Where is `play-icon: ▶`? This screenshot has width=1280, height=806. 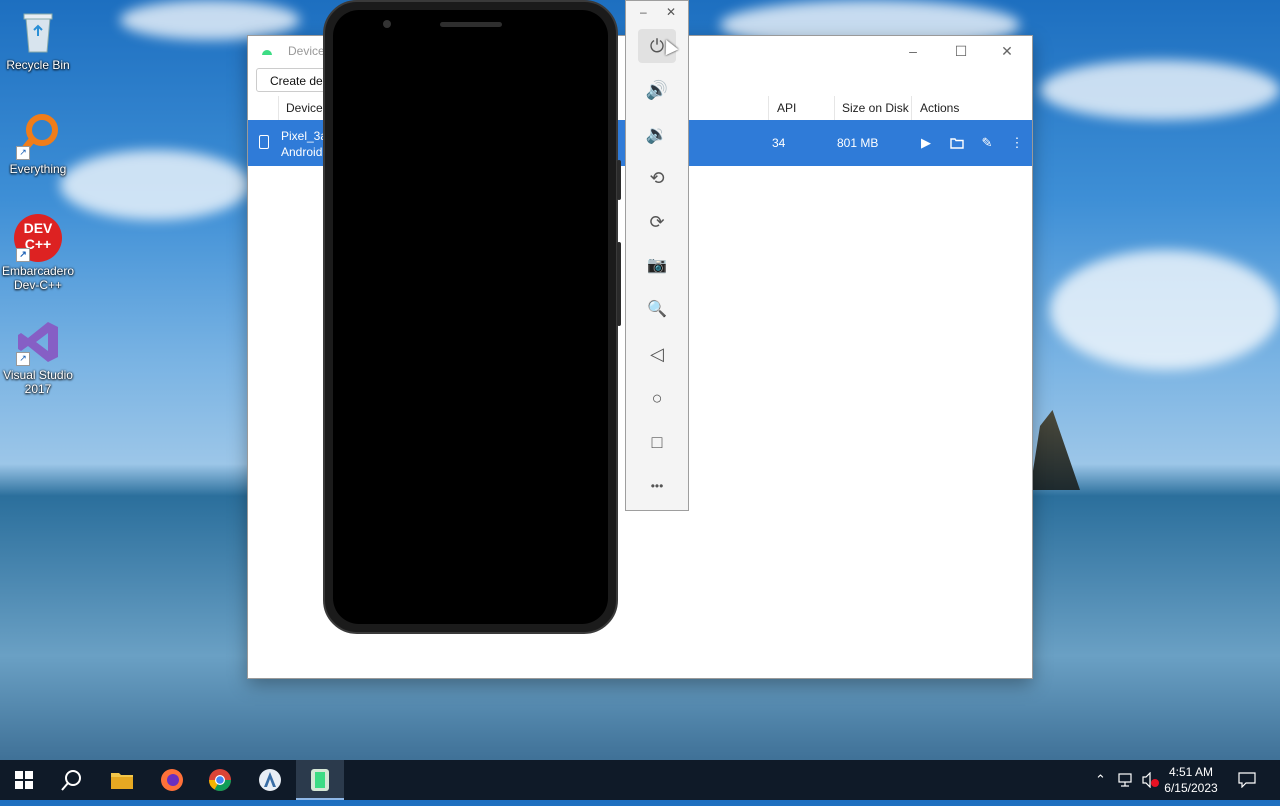
play-icon: ▶ is located at coordinates (926, 143).